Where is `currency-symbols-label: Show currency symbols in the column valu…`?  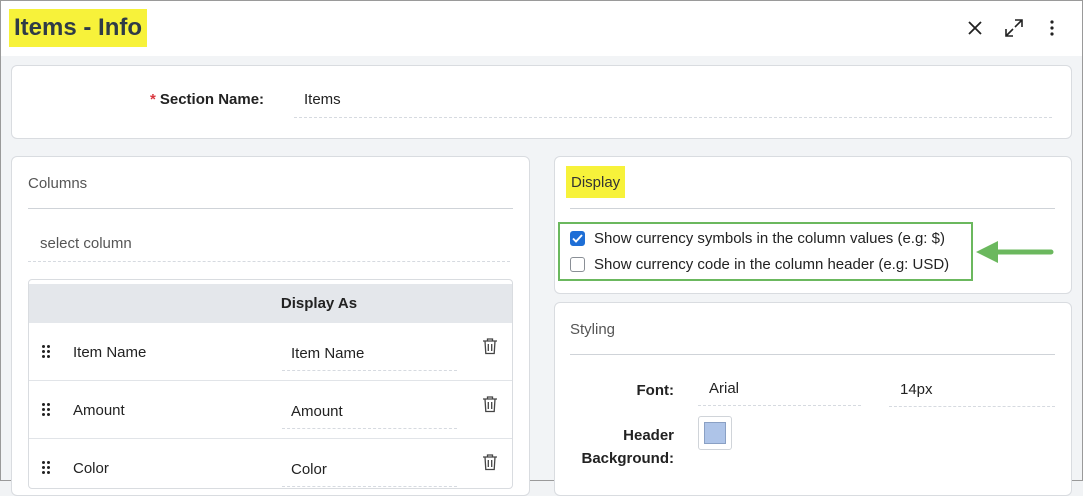 currency-symbols-label: Show currency symbols in the column valu… is located at coordinates (769, 238).